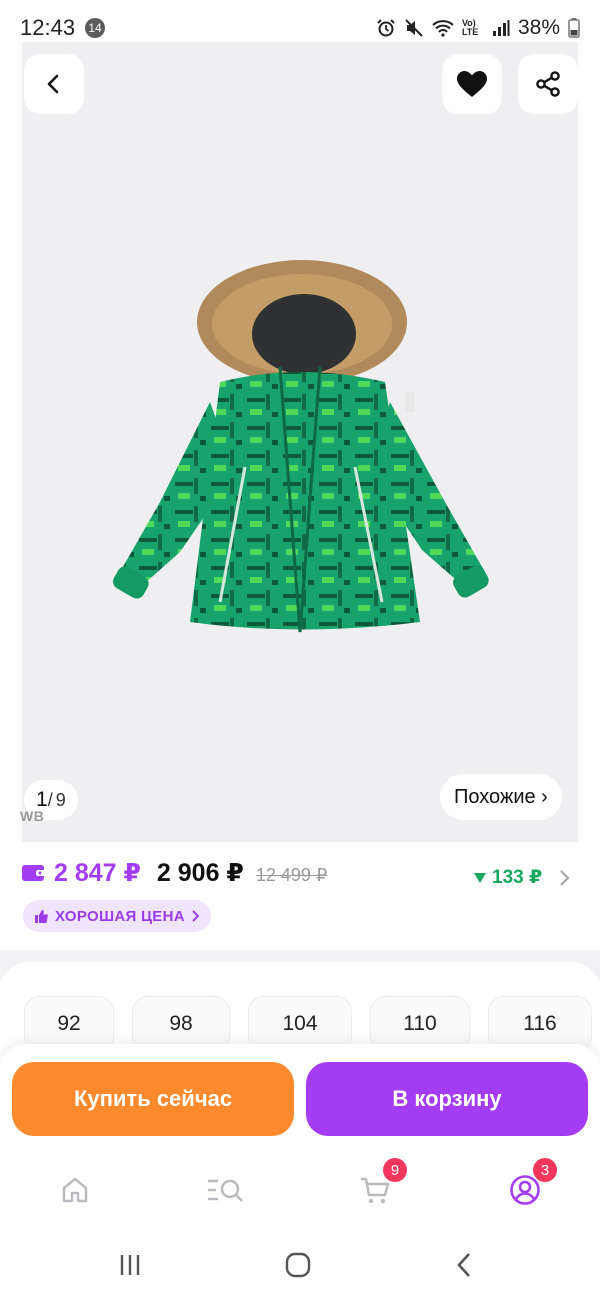 This screenshot has width=600, height=1299. I want to click on wifi-icon, so click(443, 28).